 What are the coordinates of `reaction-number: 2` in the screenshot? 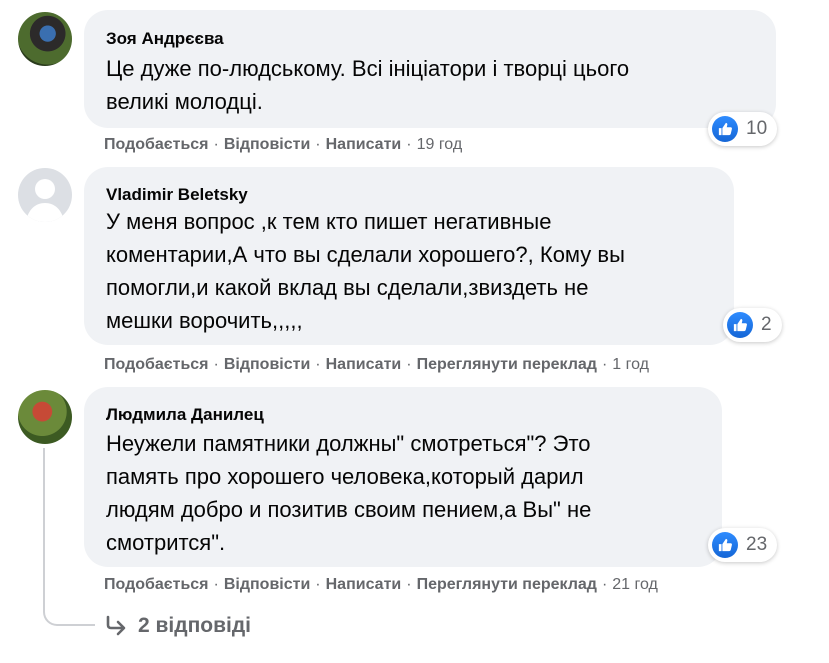 It's located at (766, 324).